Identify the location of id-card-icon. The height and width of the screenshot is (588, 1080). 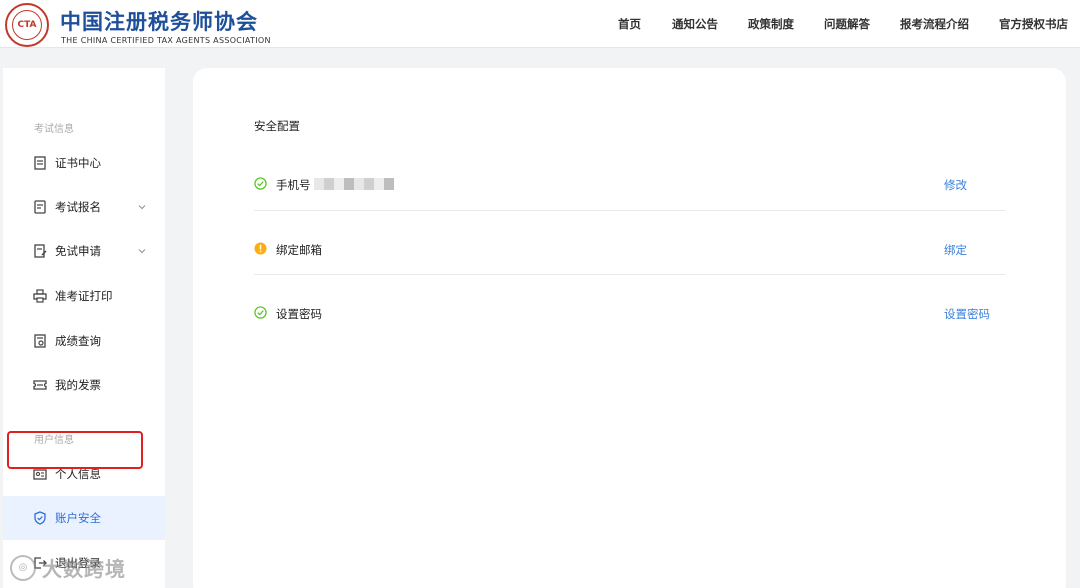
(40, 474).